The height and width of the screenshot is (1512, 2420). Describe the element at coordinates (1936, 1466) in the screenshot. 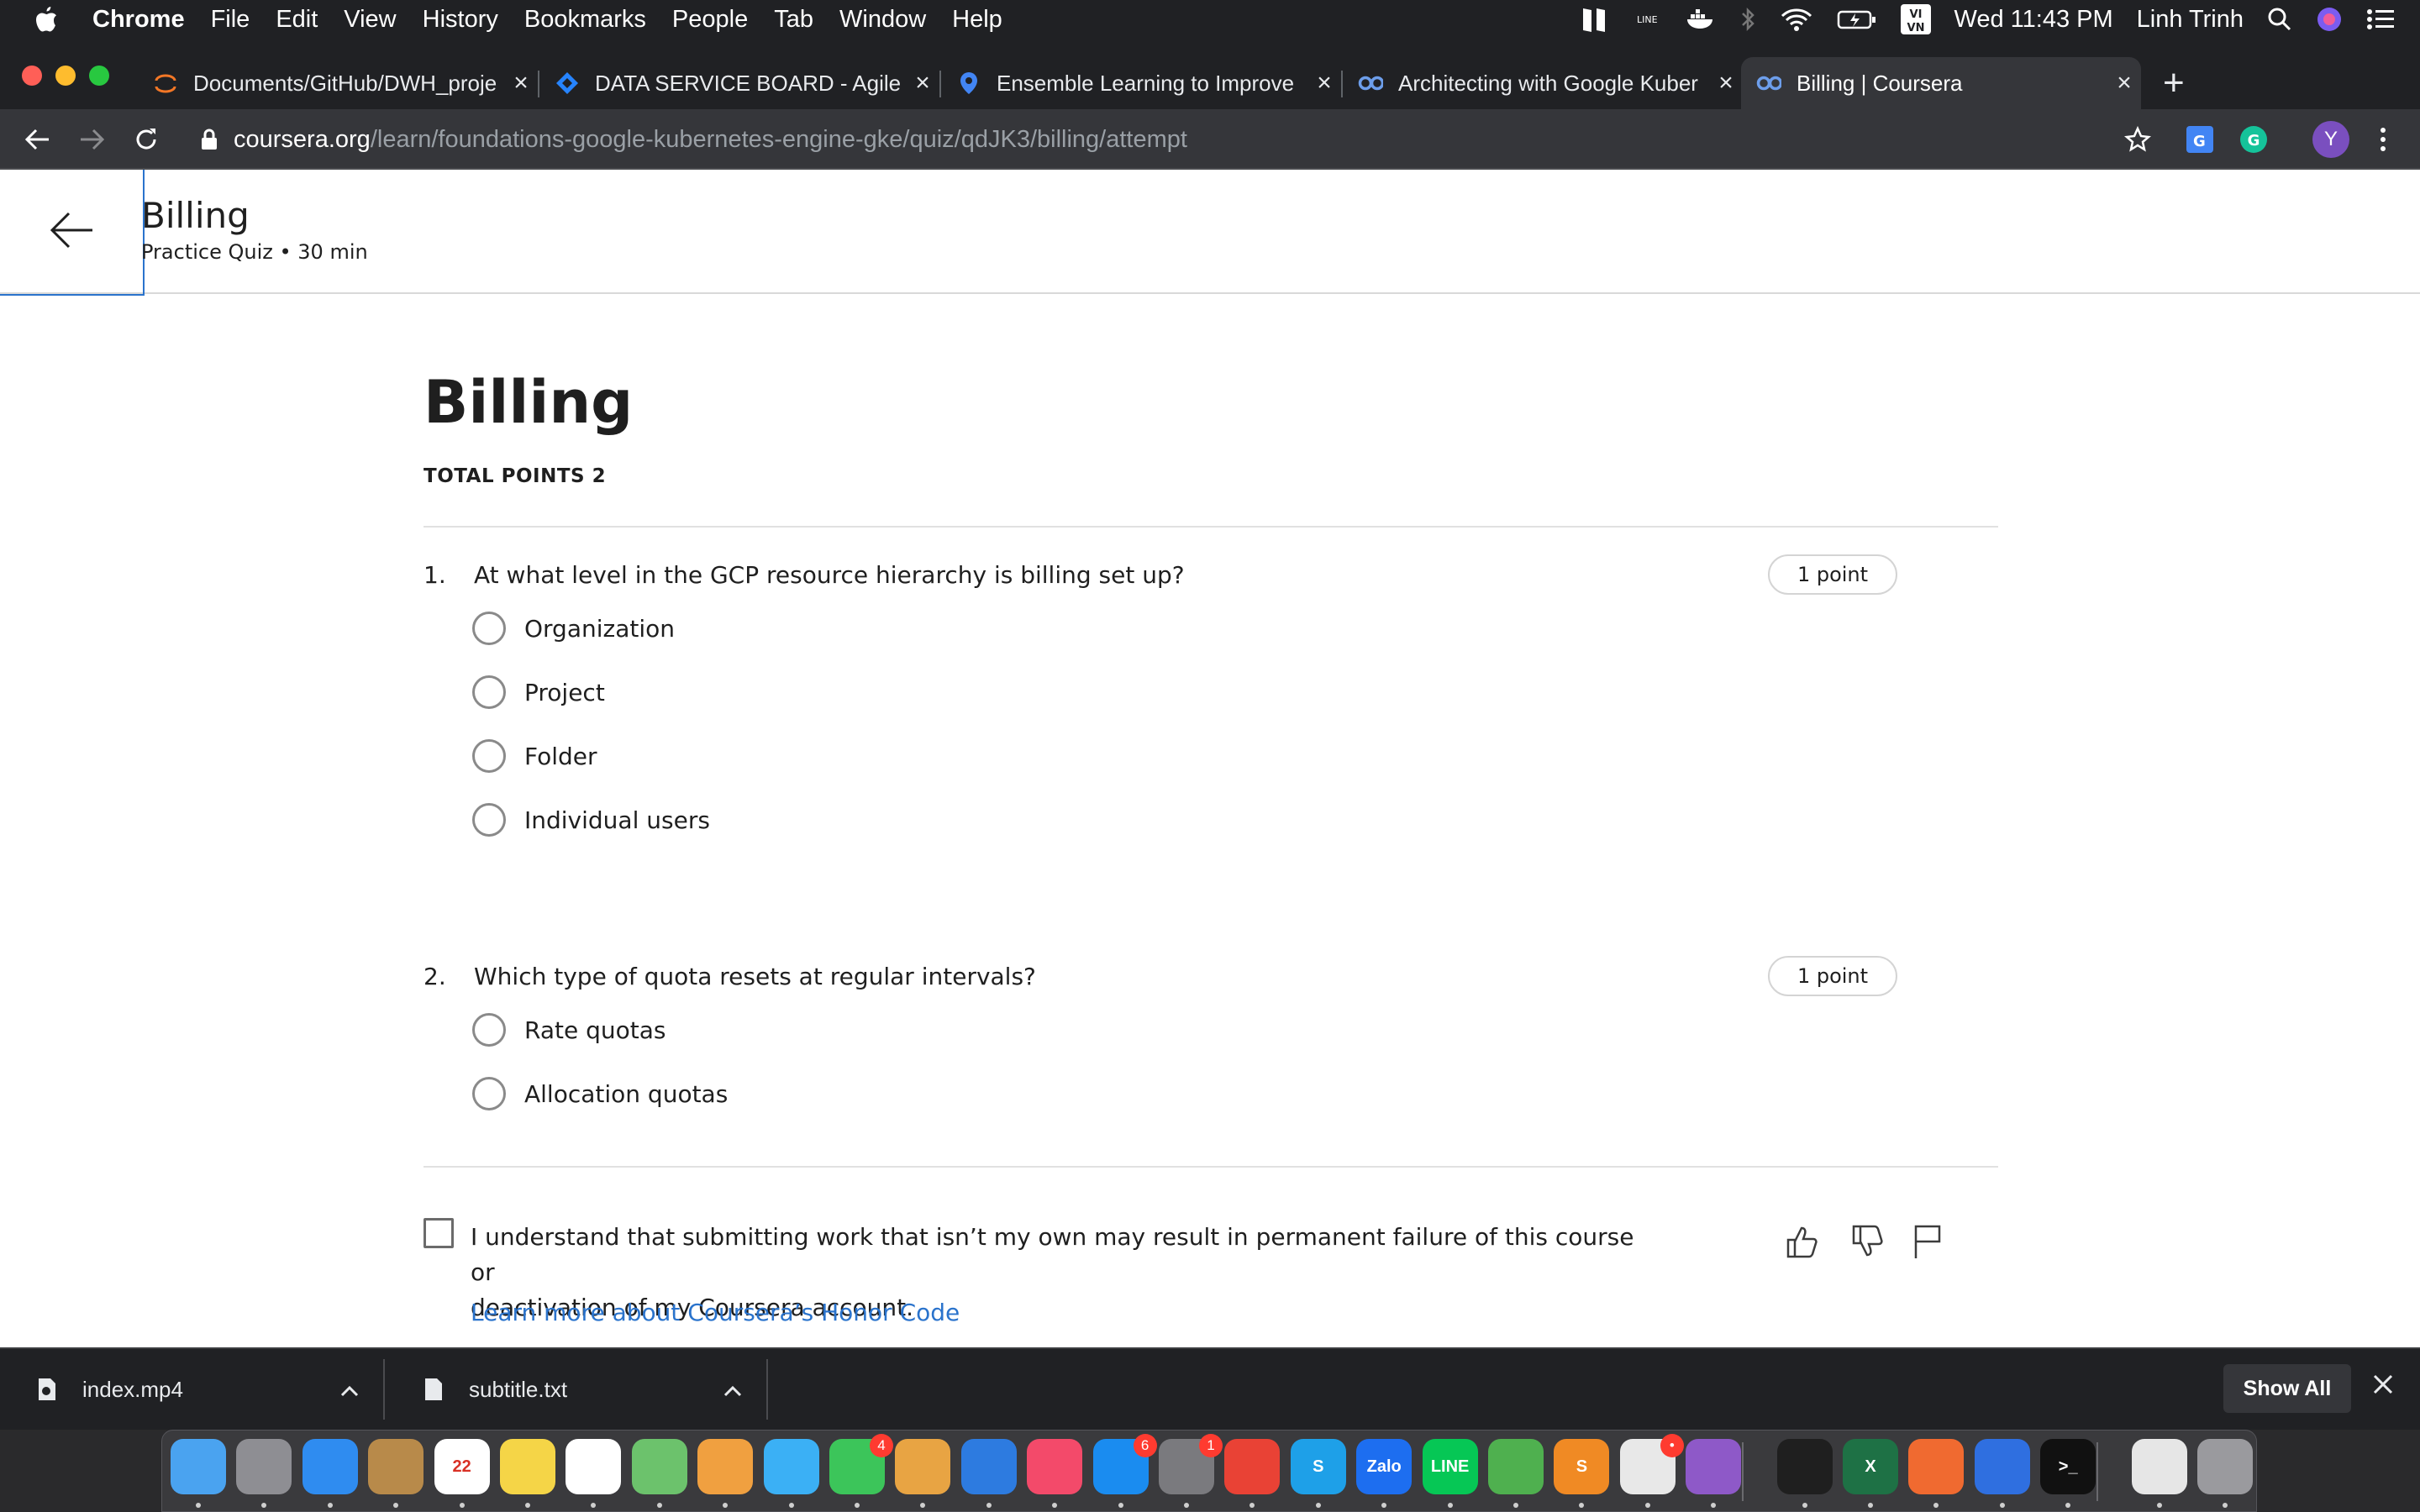

I see `dock-app-pencil` at that location.